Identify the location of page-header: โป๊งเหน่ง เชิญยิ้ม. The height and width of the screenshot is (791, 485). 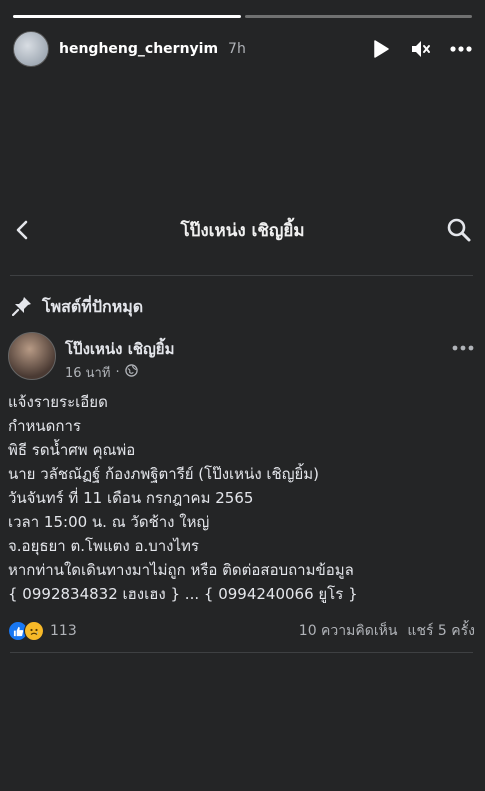
(242, 230).